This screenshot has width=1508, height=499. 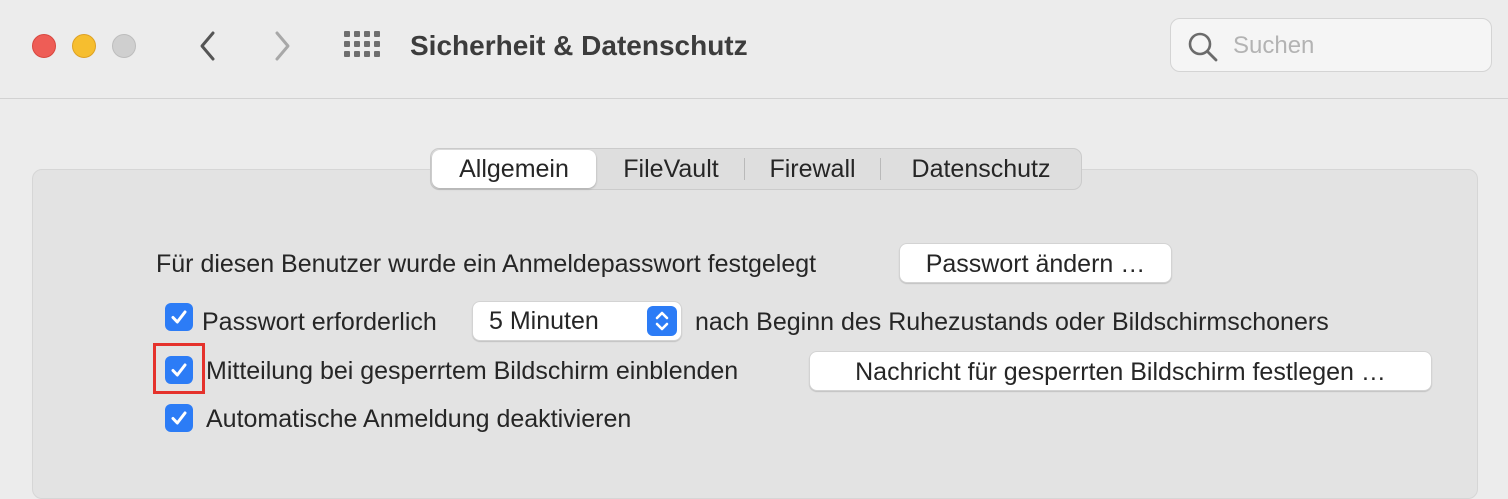 I want to click on search-field, so click(x=1331, y=45).